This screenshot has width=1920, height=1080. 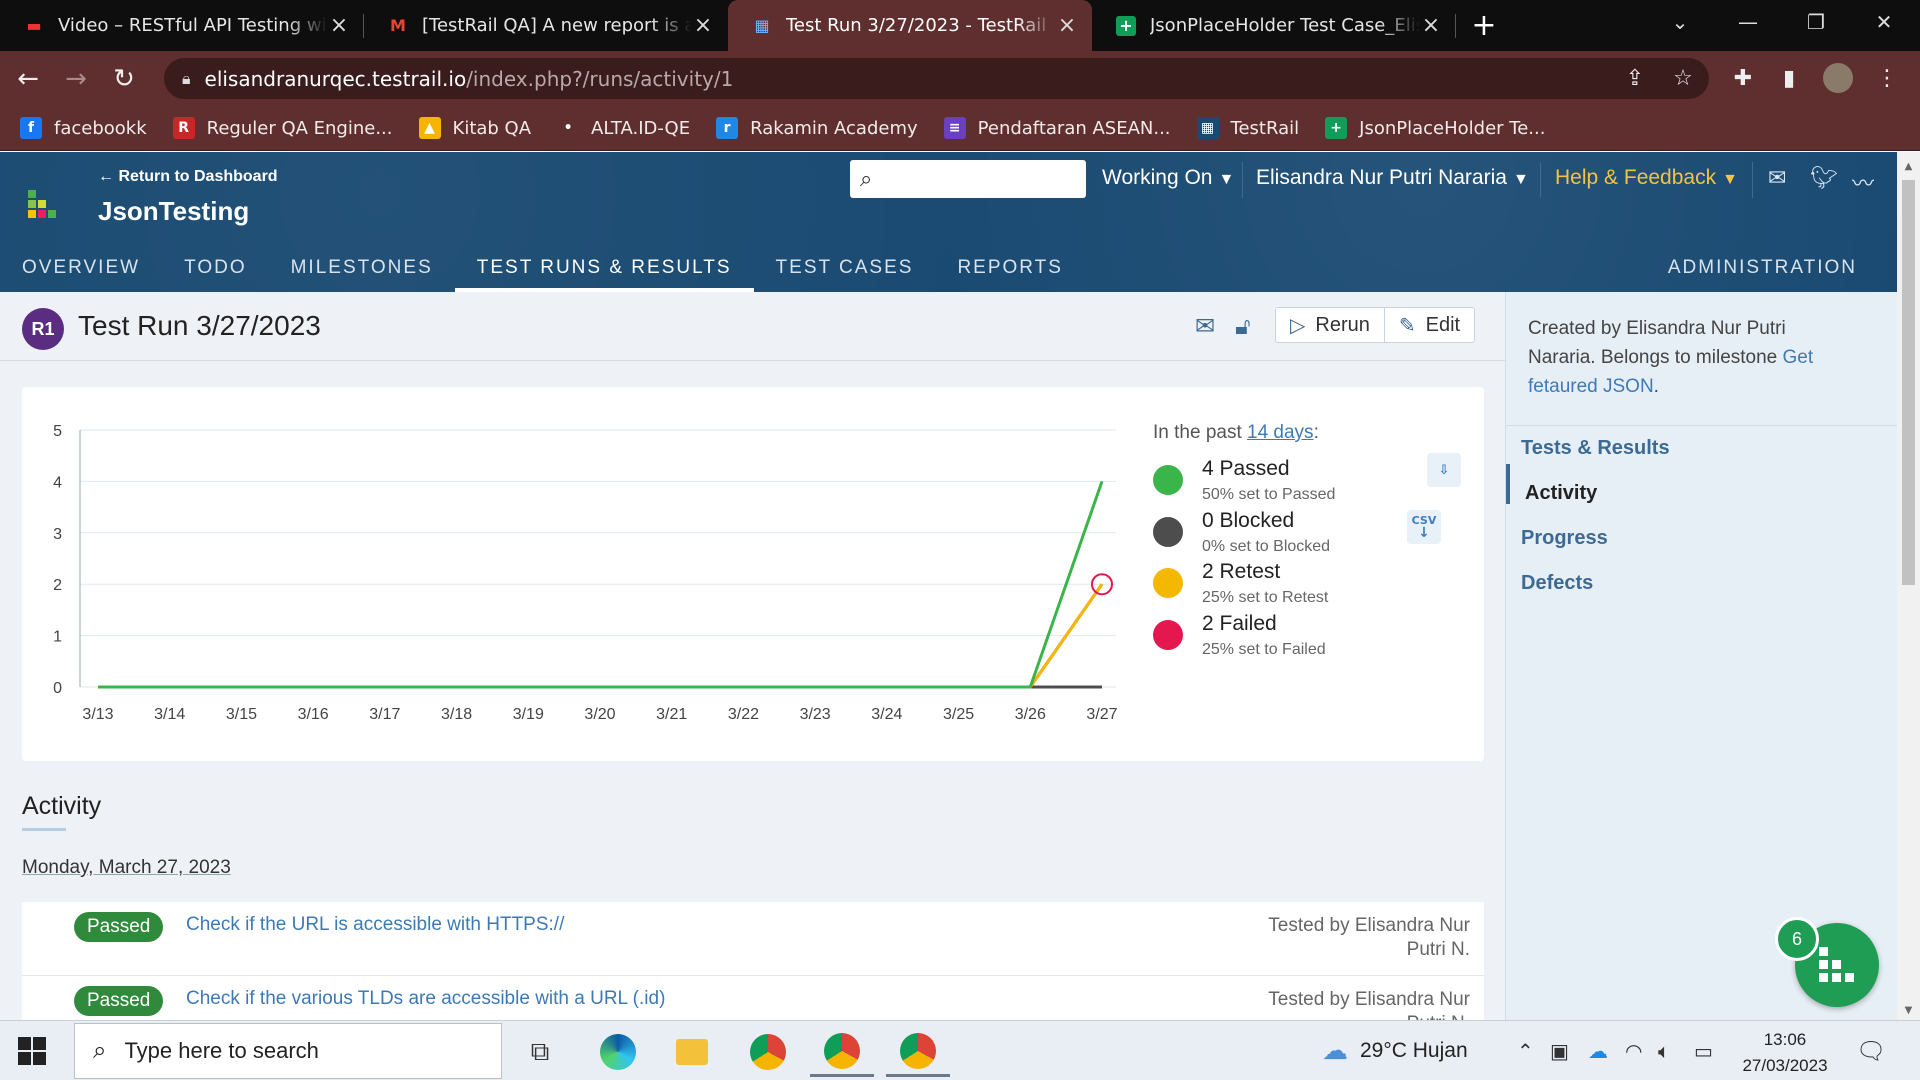 What do you see at coordinates (1342, 324) in the screenshot?
I see `rerun-label: Rerun` at bounding box center [1342, 324].